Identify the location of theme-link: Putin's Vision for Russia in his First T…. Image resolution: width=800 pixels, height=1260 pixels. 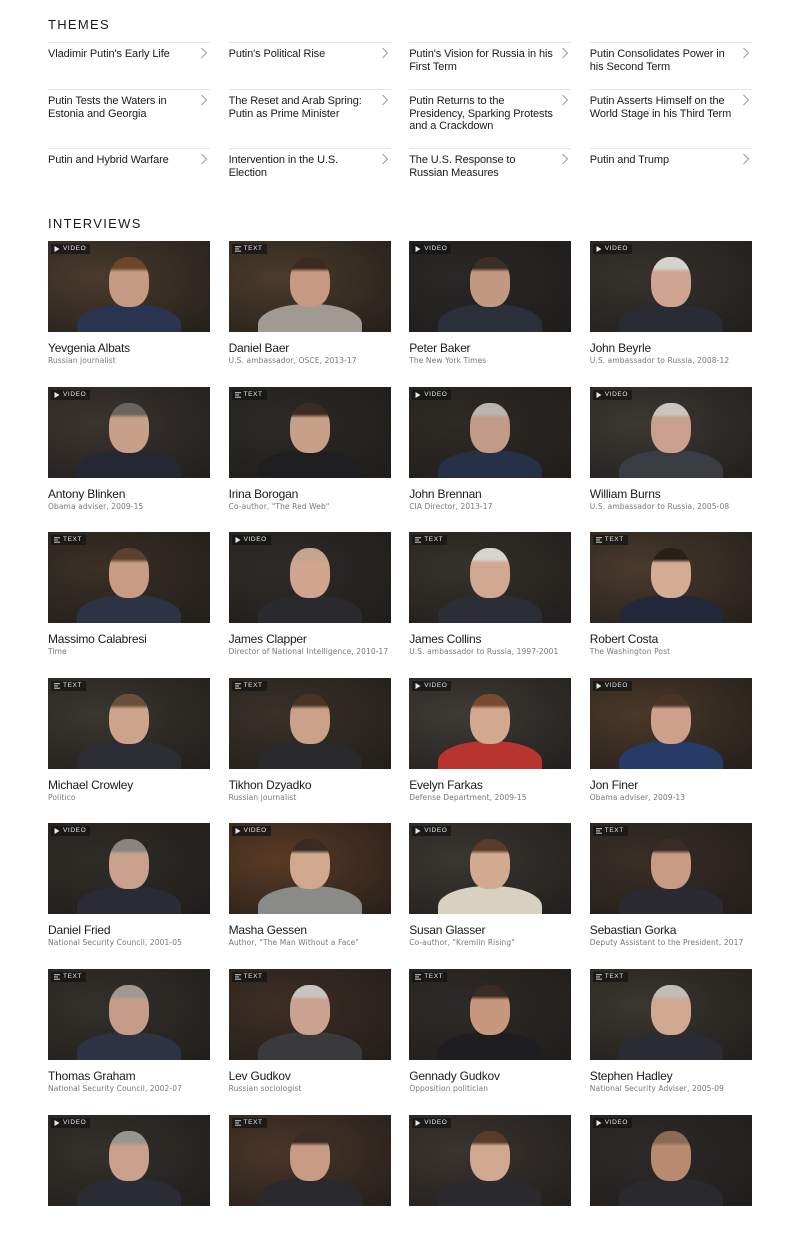
(490, 65).